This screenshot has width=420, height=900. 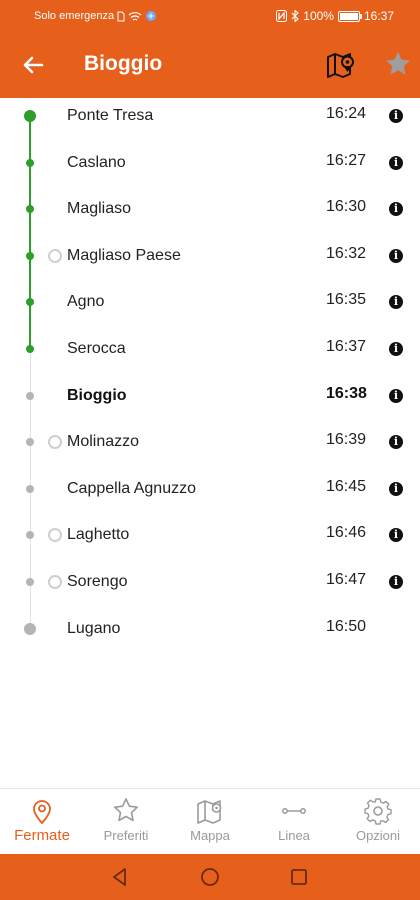 What do you see at coordinates (346, 113) in the screenshot?
I see `stop-time: 16:24` at bounding box center [346, 113].